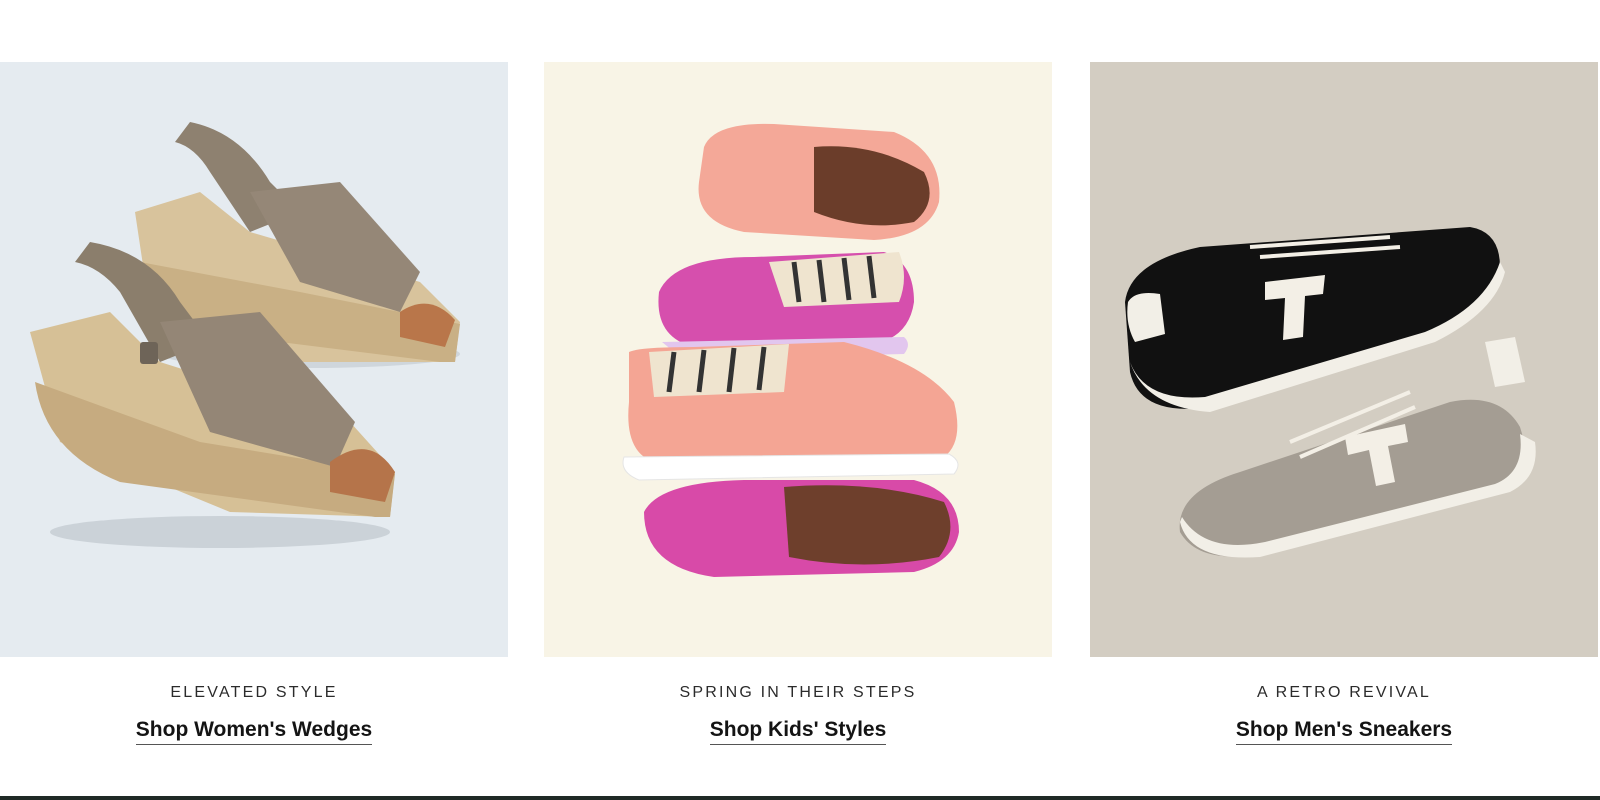 The width and height of the screenshot is (1600, 800). Describe the element at coordinates (798, 692) in the screenshot. I see `promo-eyebrow: SPRING IN THEIR STEPS` at that location.